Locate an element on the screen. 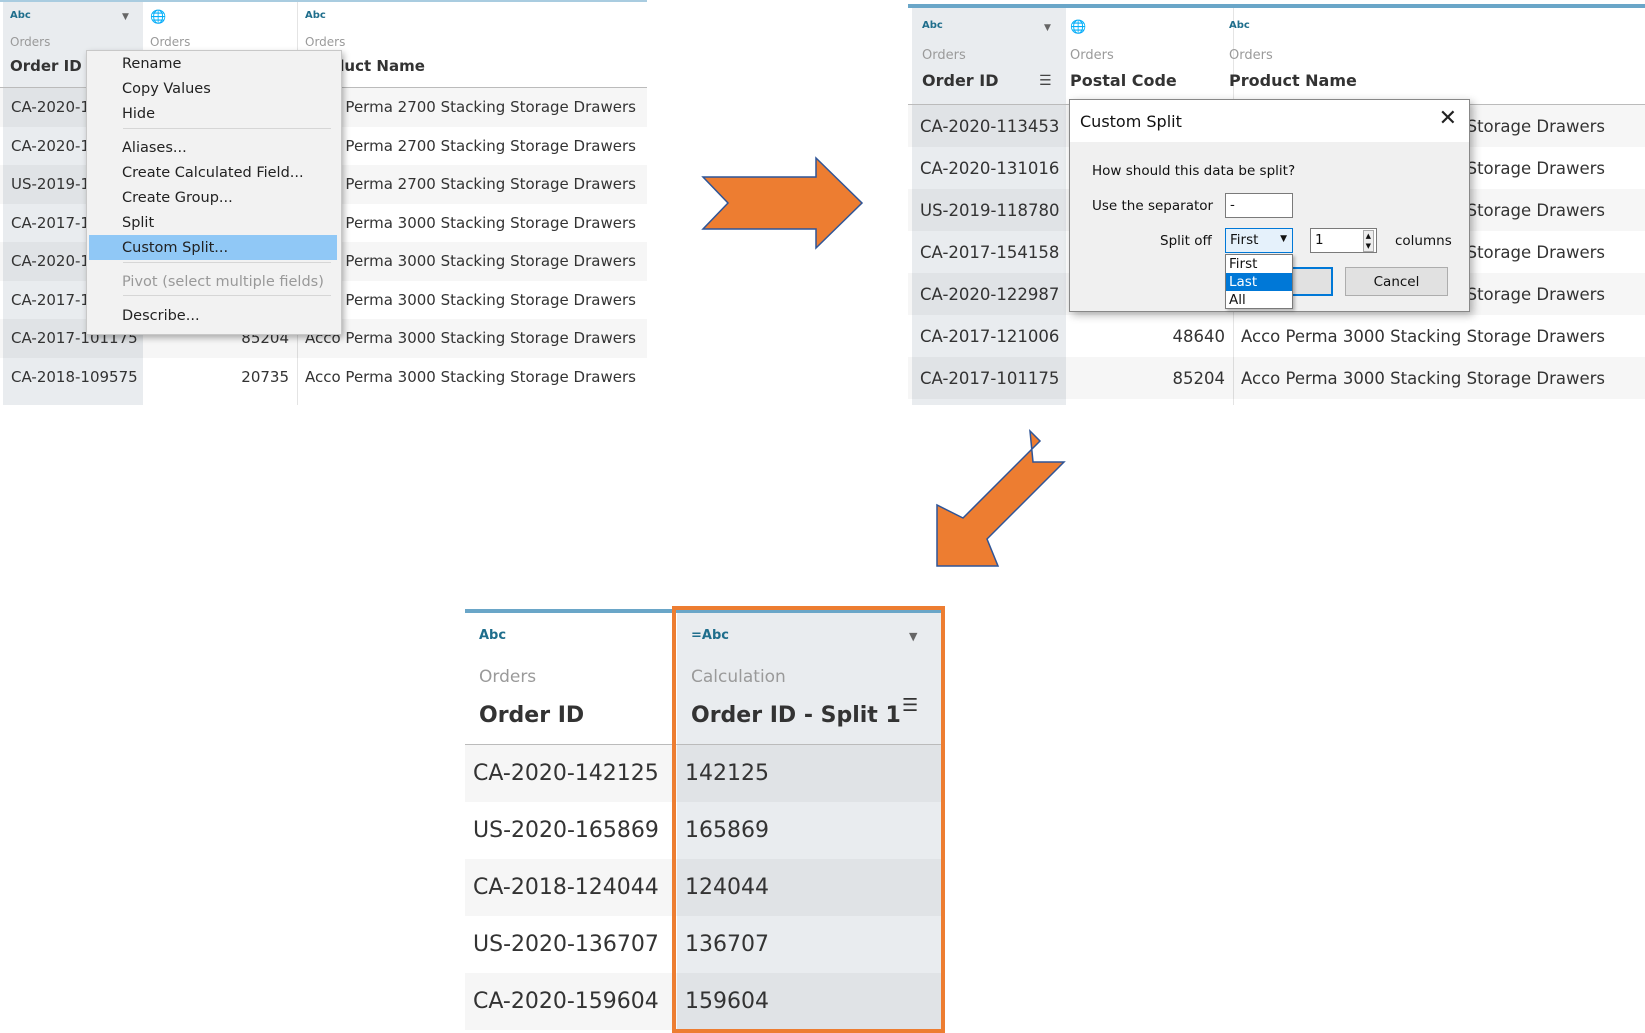 This screenshot has width=1645, height=1033. table-cell: CA-2020-122987 is located at coordinates (990, 294).